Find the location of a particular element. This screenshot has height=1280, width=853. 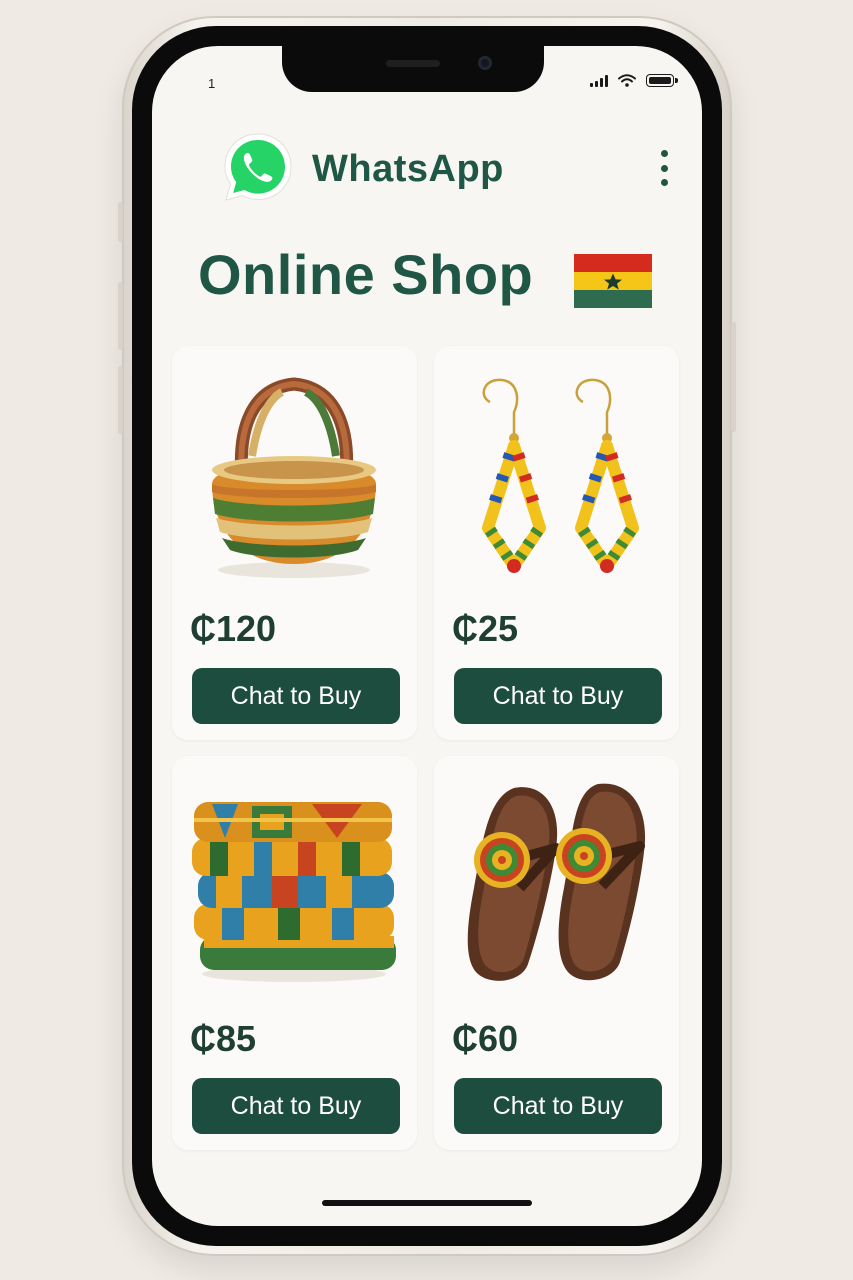

beaded-earrings-icon is located at coordinates (560, 475).